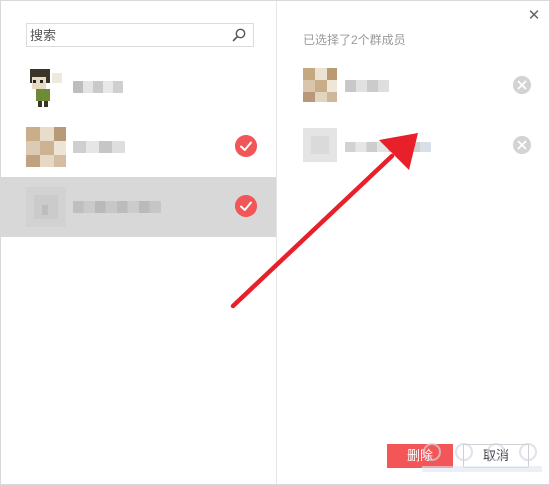  Describe the element at coordinates (534, 15) in the screenshot. I see `close-icon: ✕` at that location.